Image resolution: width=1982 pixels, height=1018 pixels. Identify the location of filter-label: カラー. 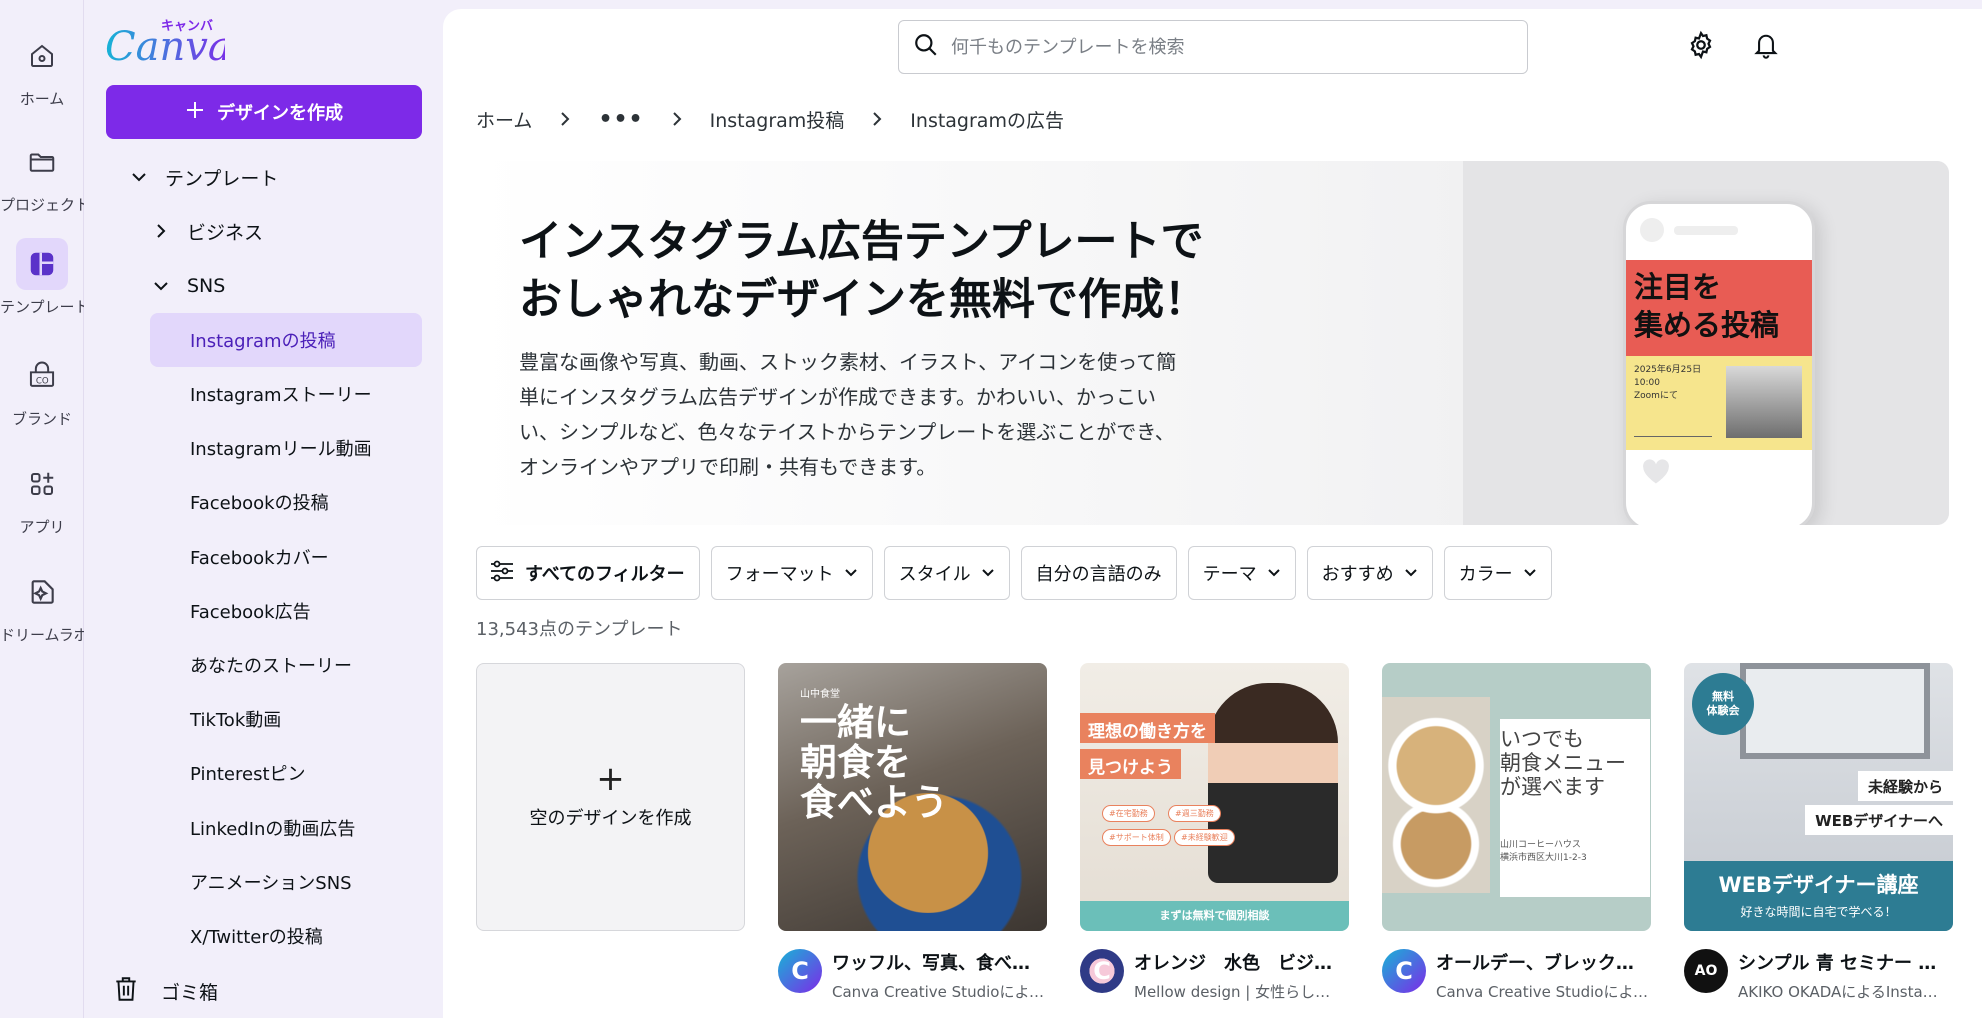
(1485, 574).